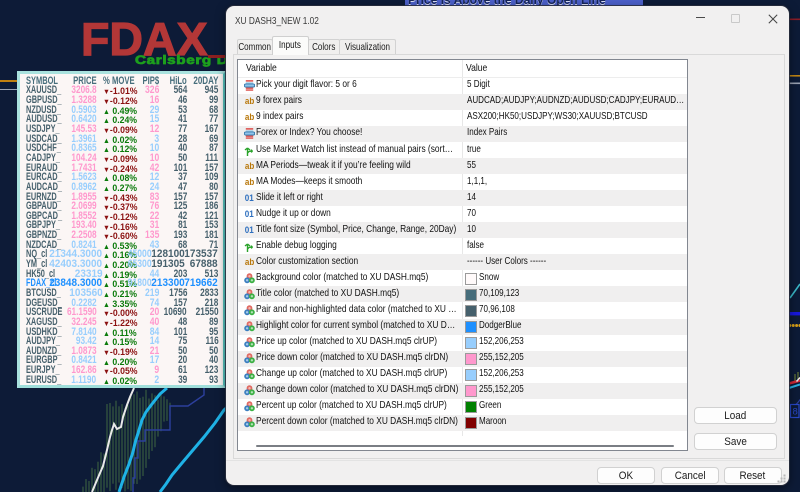  What do you see at coordinates (795, 412) in the screenshot?
I see `svg-text: 8` at bounding box center [795, 412].